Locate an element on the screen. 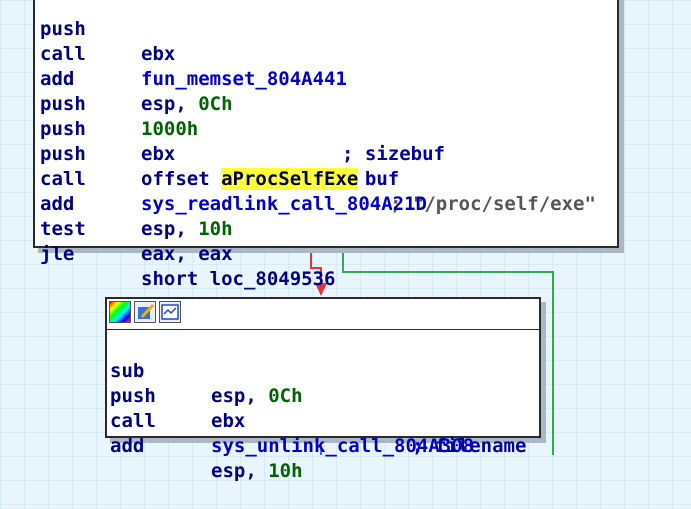 The width and height of the screenshot is (691, 509). instruction-line: call sys_unlink_call_804A308 is located at coordinates (290, 420).